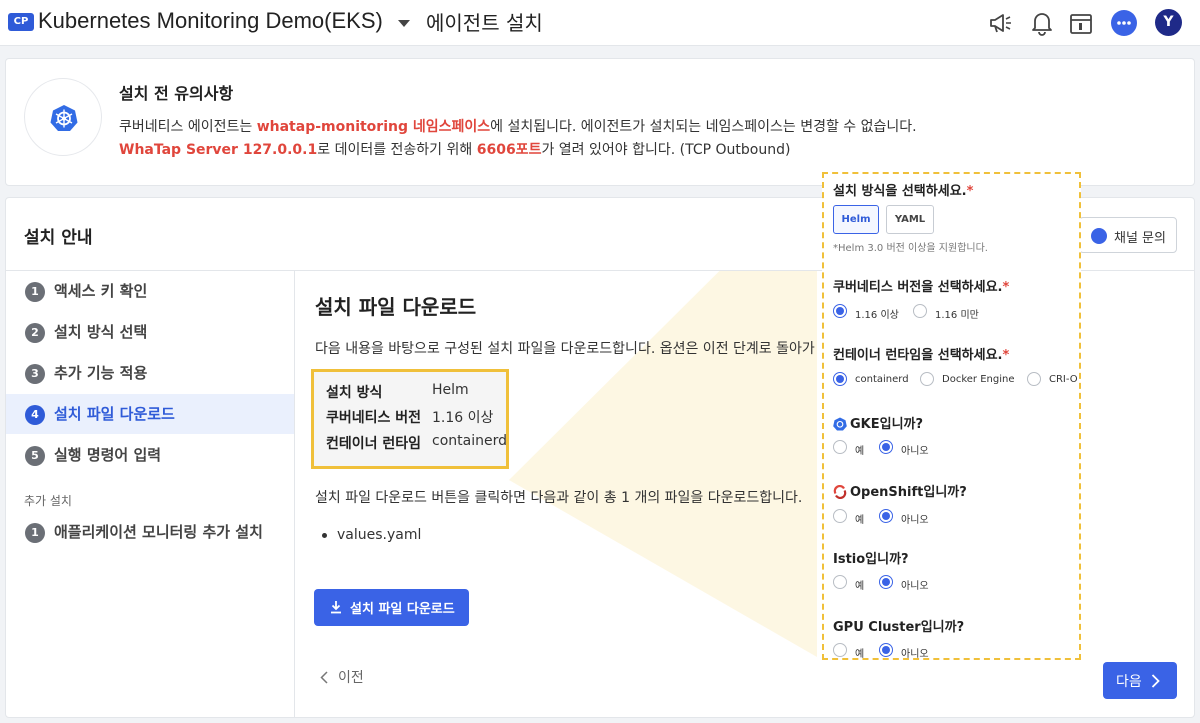 Image resolution: width=1200 pixels, height=723 pixels. Describe the element at coordinates (373, 127) in the screenshot. I see `namespace-highlight: whatap-monitoring 네임스페이스` at that location.